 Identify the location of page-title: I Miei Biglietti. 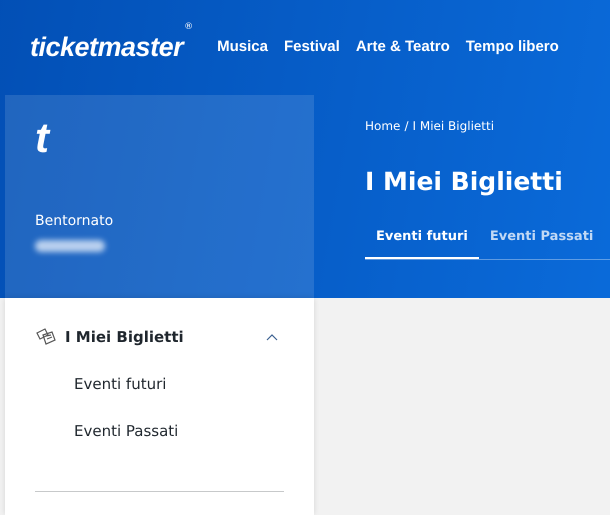
(464, 182).